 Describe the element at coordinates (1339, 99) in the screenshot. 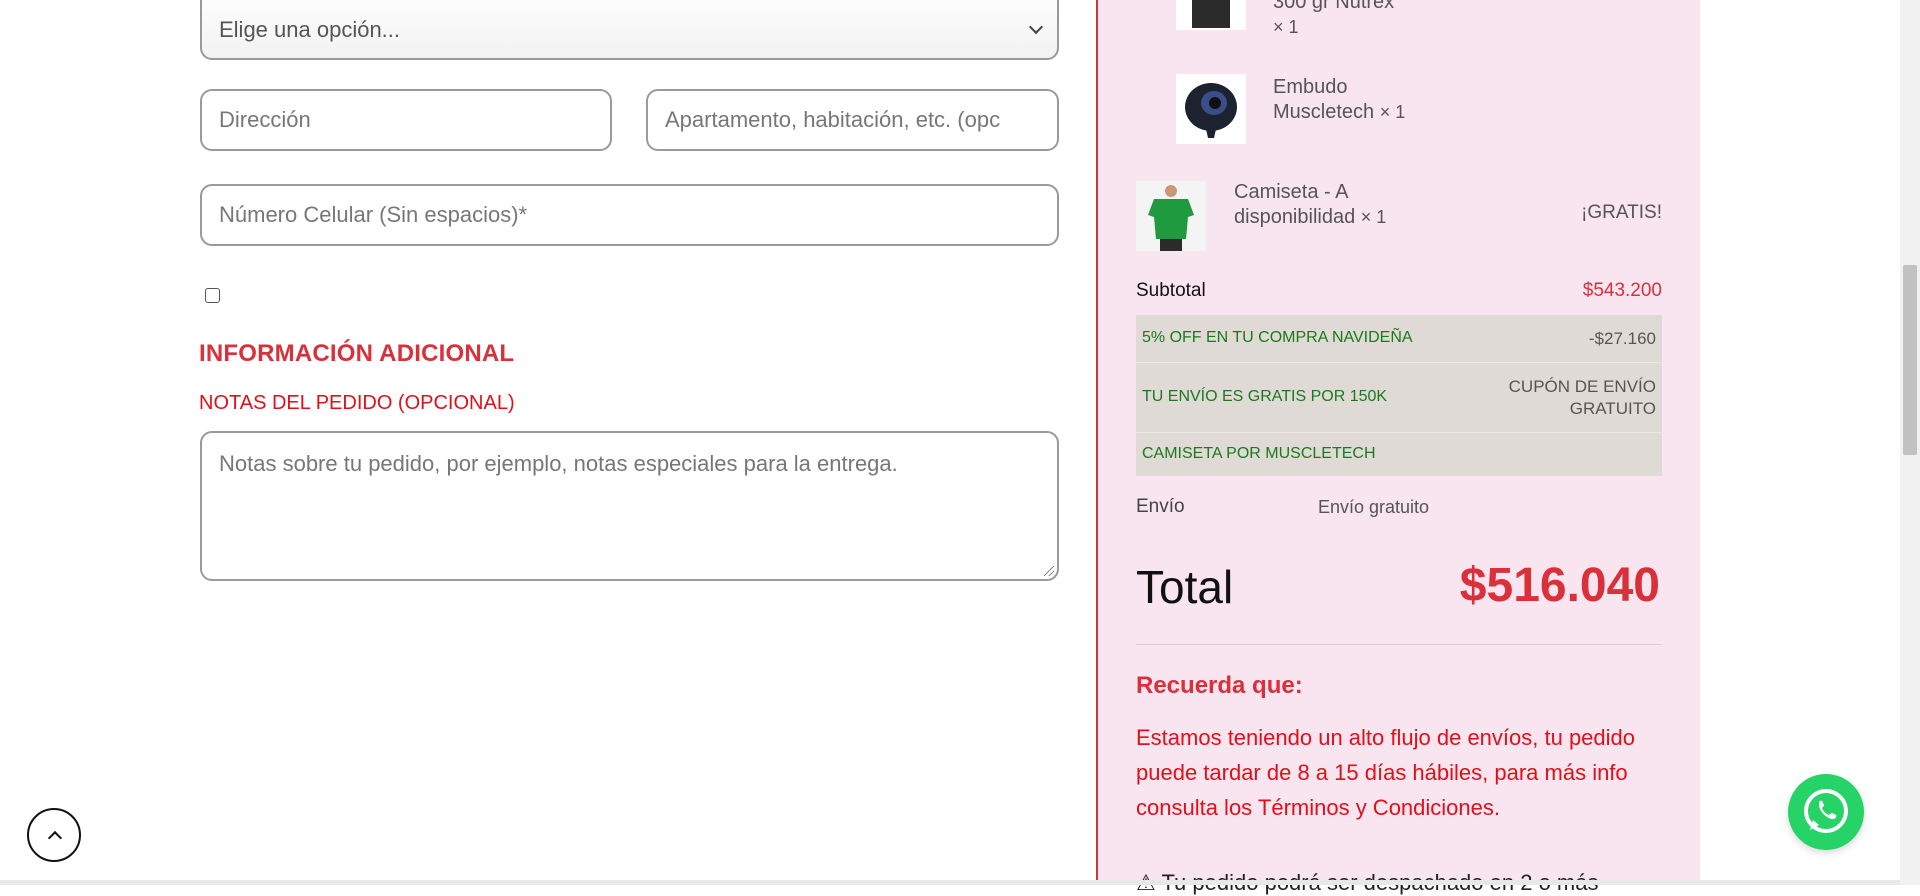

I see `order-item-name: Embudo Muscletech × 1` at that location.